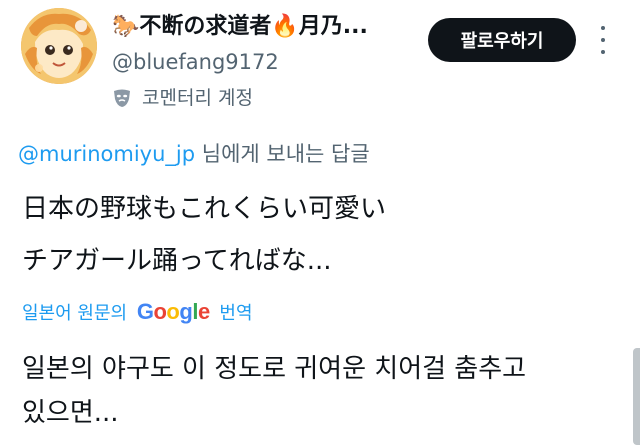 Image resolution: width=640 pixels, height=445 pixels. What do you see at coordinates (75, 313) in the screenshot?
I see `translation-prefix: 일본어 원문의` at bounding box center [75, 313].